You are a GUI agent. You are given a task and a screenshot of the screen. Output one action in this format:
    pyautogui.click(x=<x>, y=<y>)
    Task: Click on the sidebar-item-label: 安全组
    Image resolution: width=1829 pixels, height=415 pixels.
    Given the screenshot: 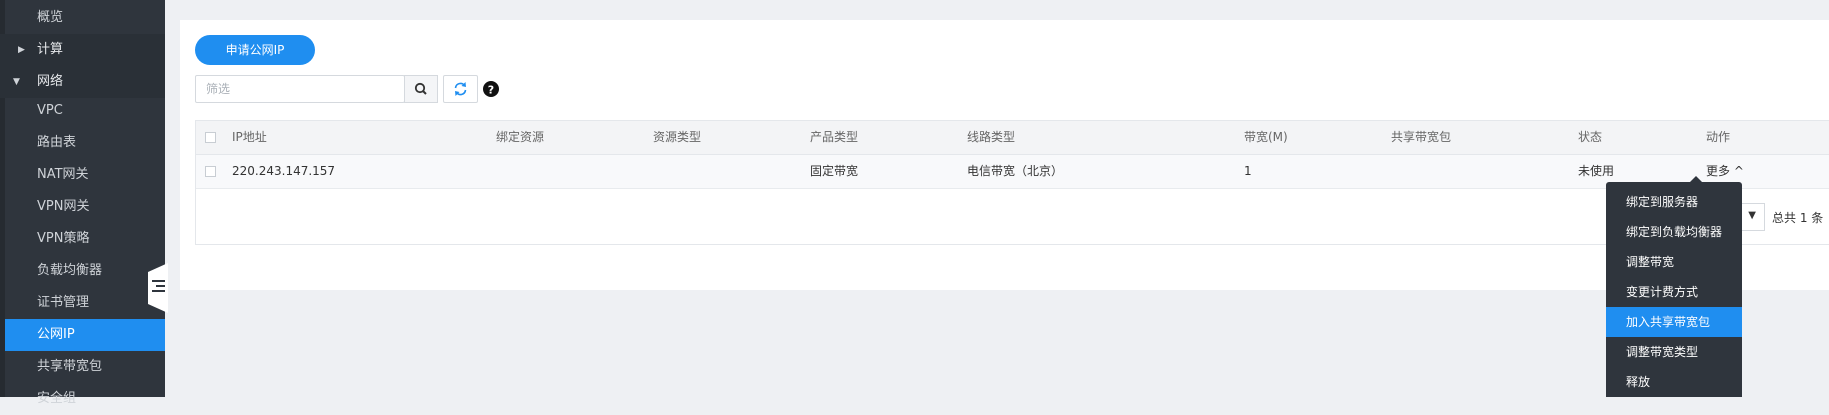 What is the action you would take?
    pyautogui.click(x=57, y=398)
    